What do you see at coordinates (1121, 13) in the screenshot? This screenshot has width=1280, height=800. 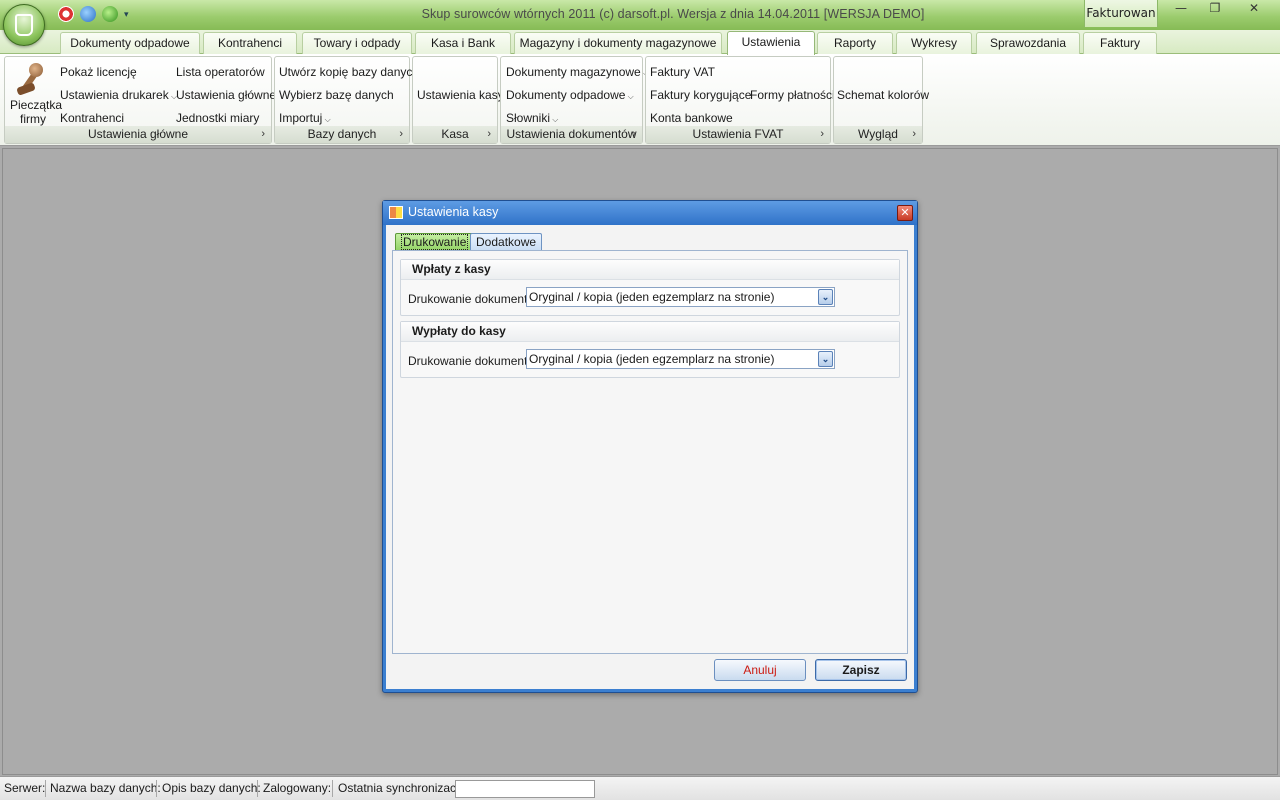 I see `fakturowanie-tab: Fakturowan` at bounding box center [1121, 13].